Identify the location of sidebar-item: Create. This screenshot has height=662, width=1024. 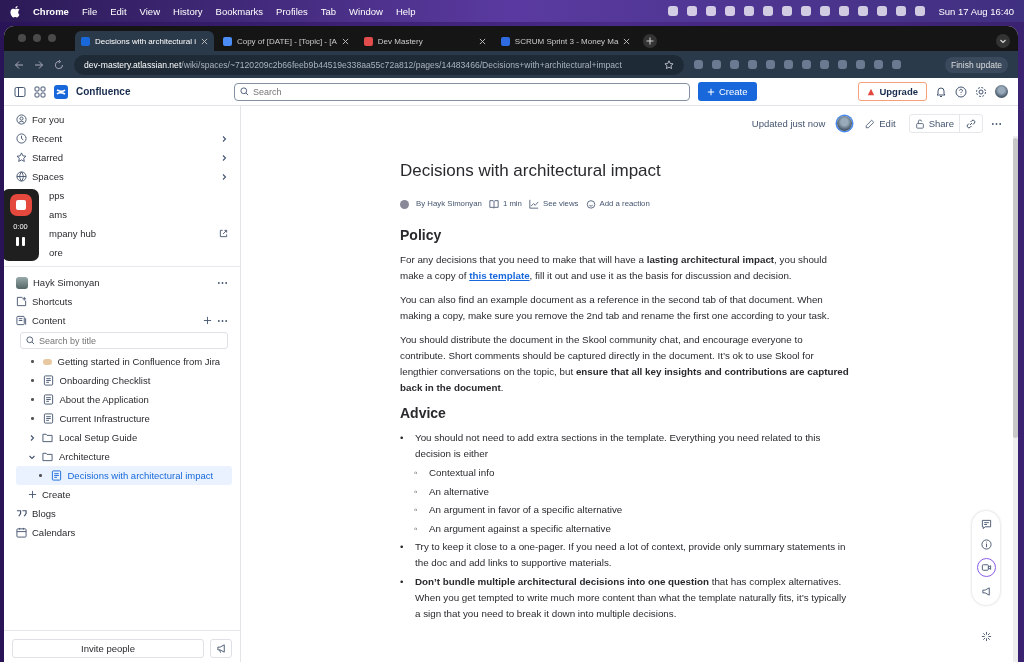
(56, 494).